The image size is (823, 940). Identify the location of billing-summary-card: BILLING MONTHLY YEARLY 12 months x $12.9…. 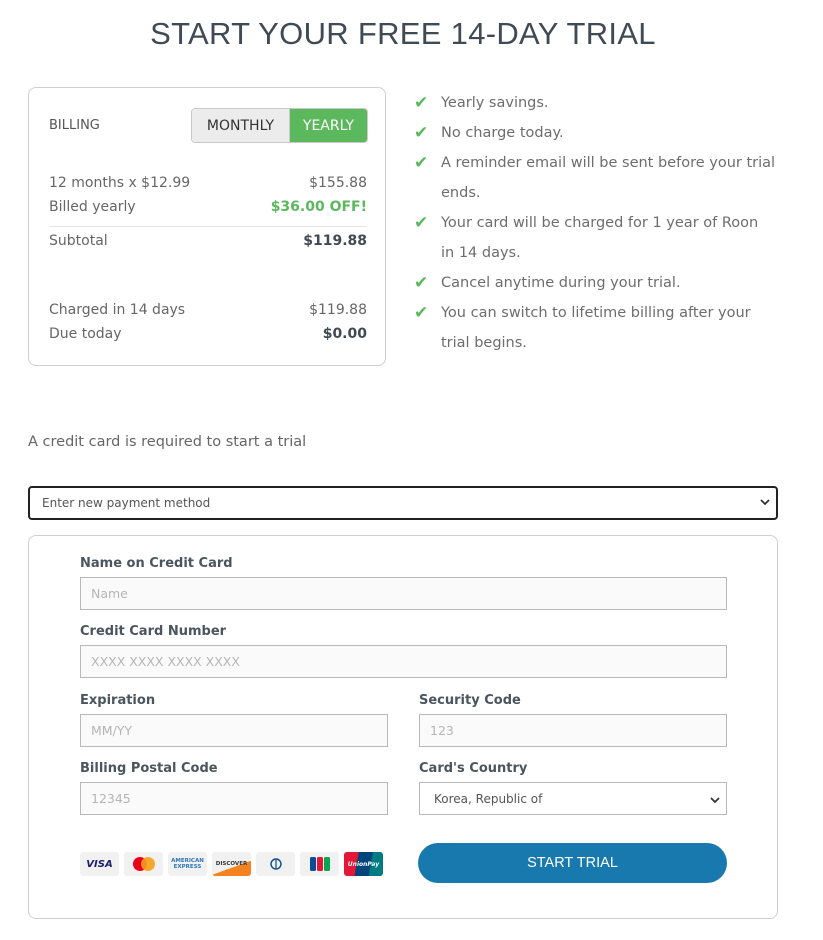
(207, 226).